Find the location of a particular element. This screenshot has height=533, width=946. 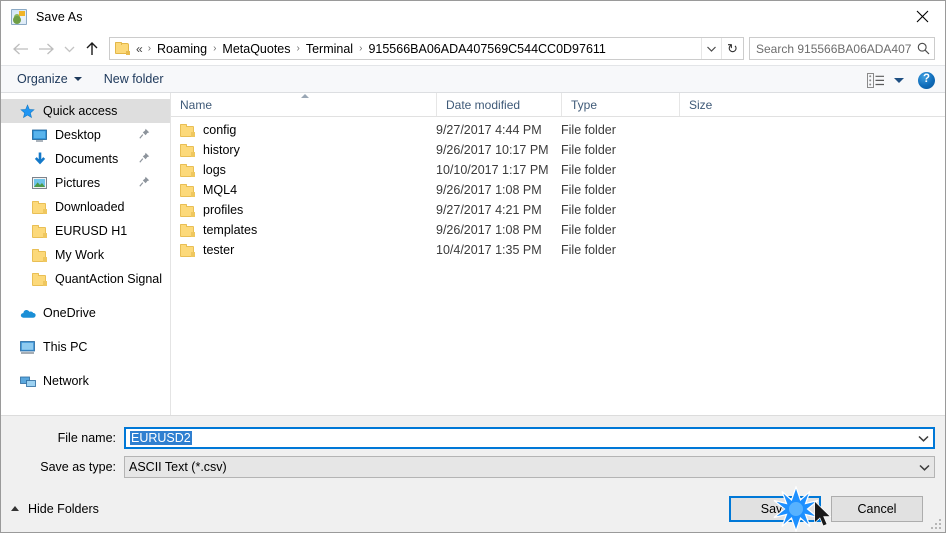

back-arrow-icon is located at coordinates (20, 49).